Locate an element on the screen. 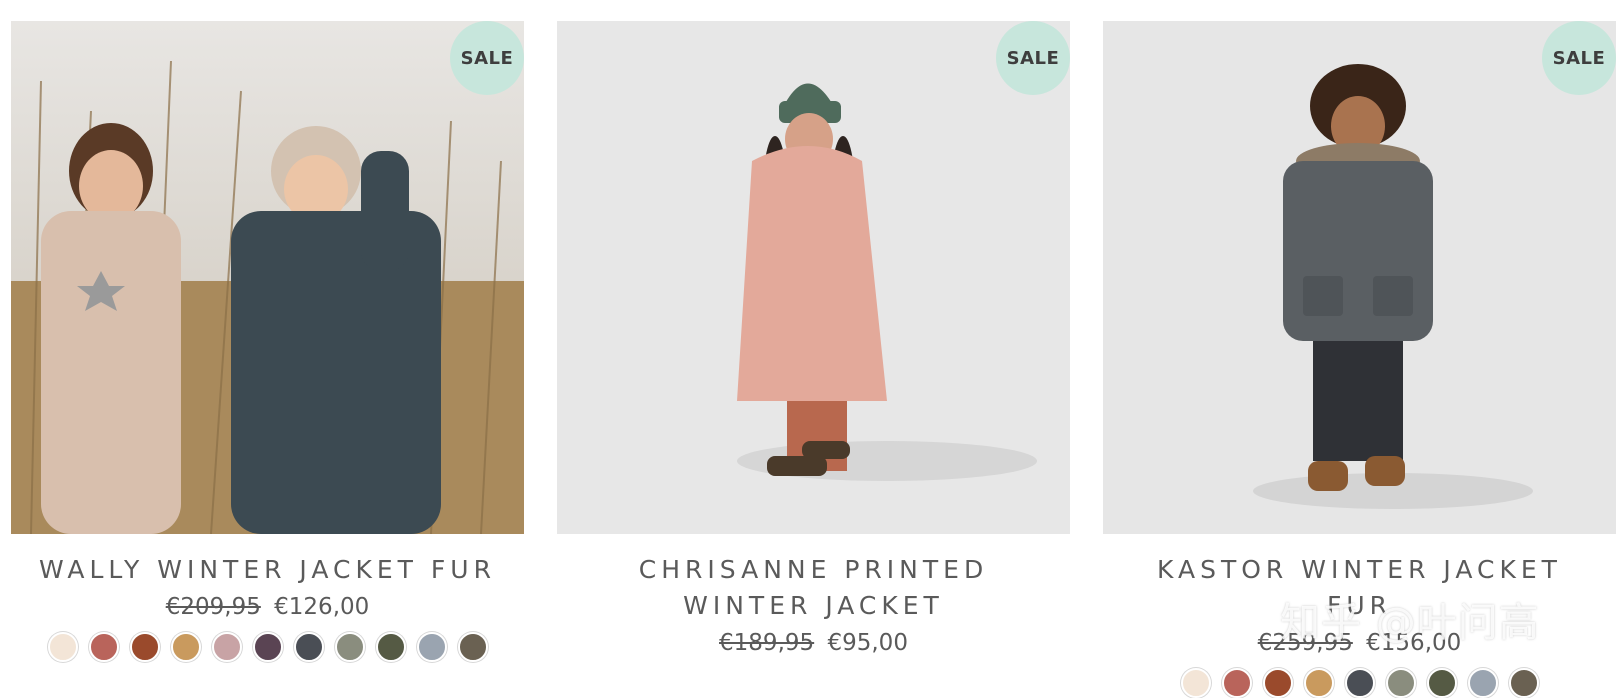 The height and width of the screenshot is (698, 1624). price-row: €209,95 €126,00 is located at coordinates (267, 607).